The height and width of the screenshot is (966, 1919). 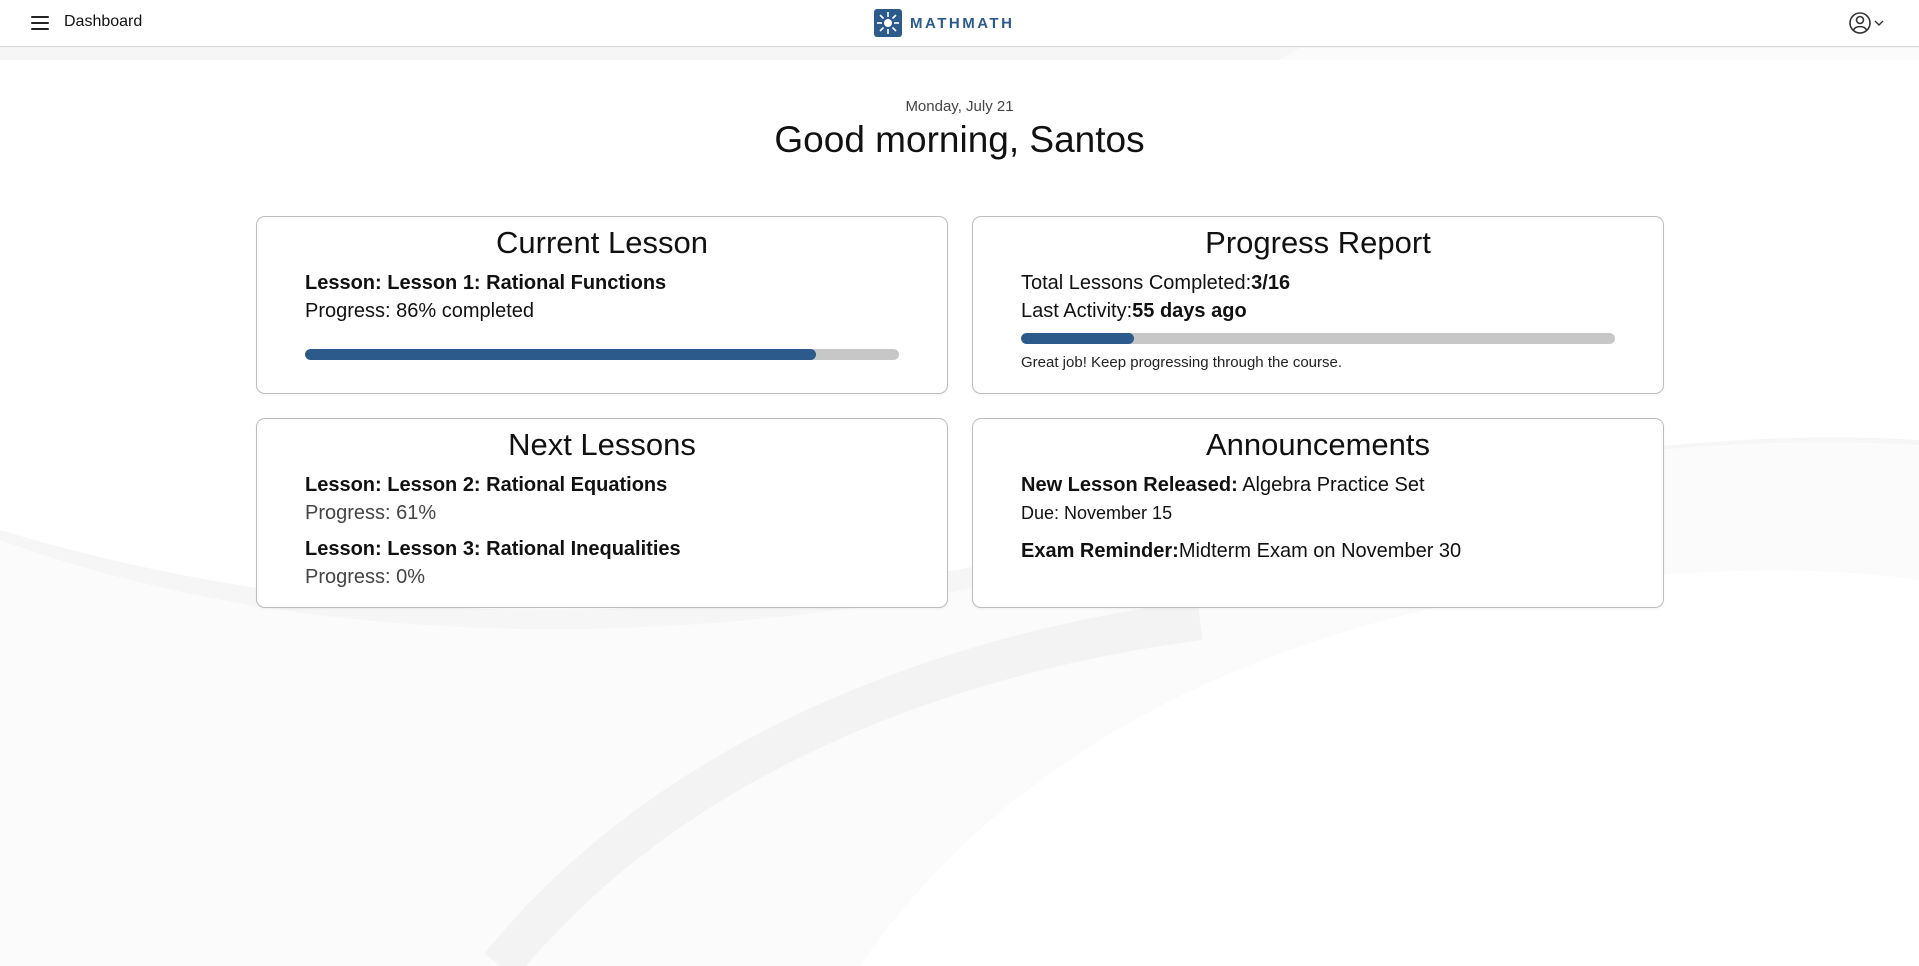 What do you see at coordinates (959, 106) in the screenshot?
I see `current-date: Monday, July 21` at bounding box center [959, 106].